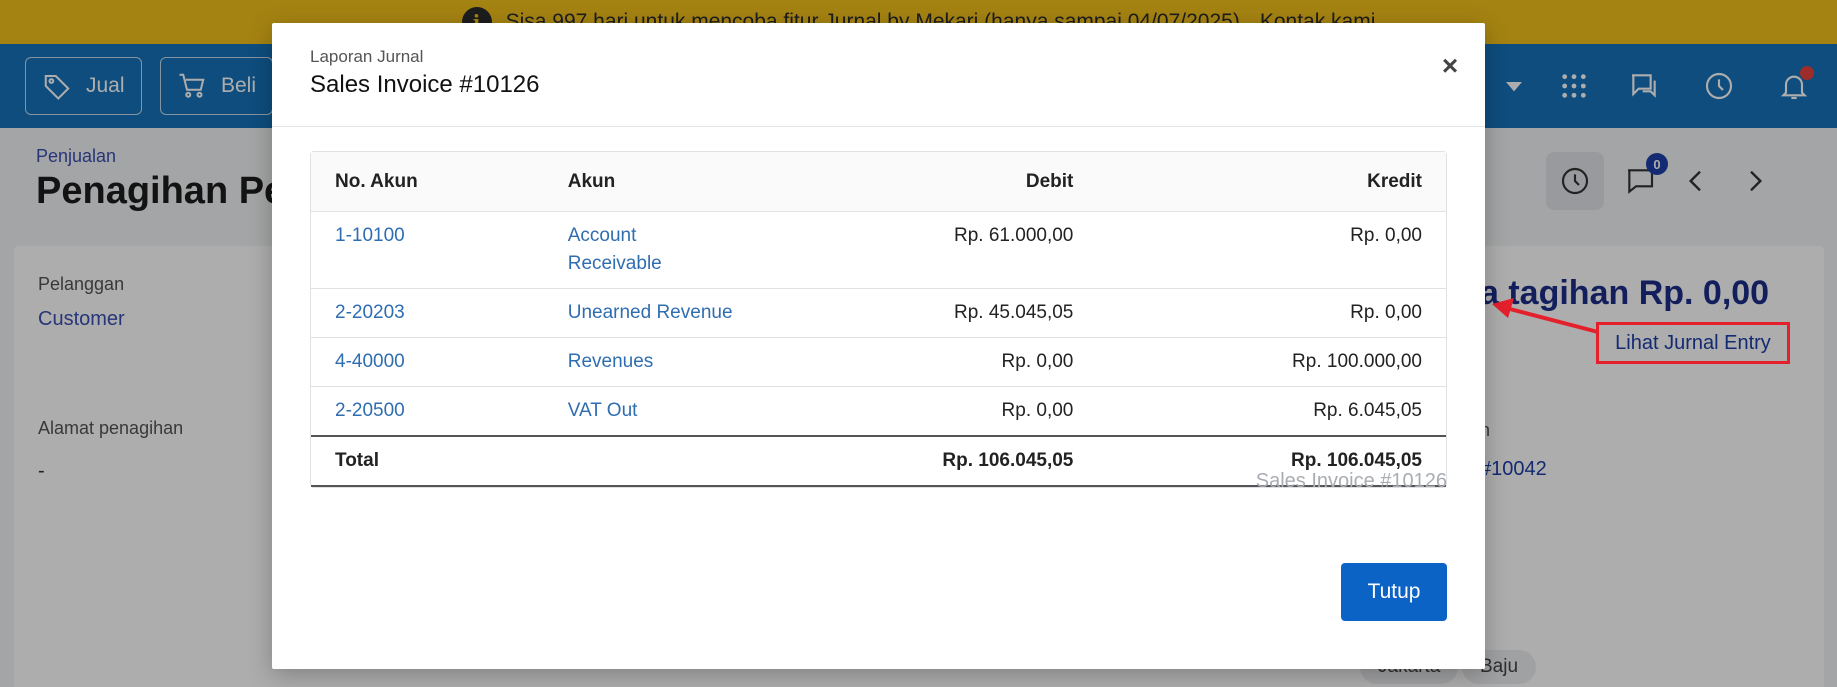 This screenshot has height=687, width=1837. What do you see at coordinates (1351, 481) in the screenshot?
I see `transaction-reference: Sales Invoice #10126` at bounding box center [1351, 481].